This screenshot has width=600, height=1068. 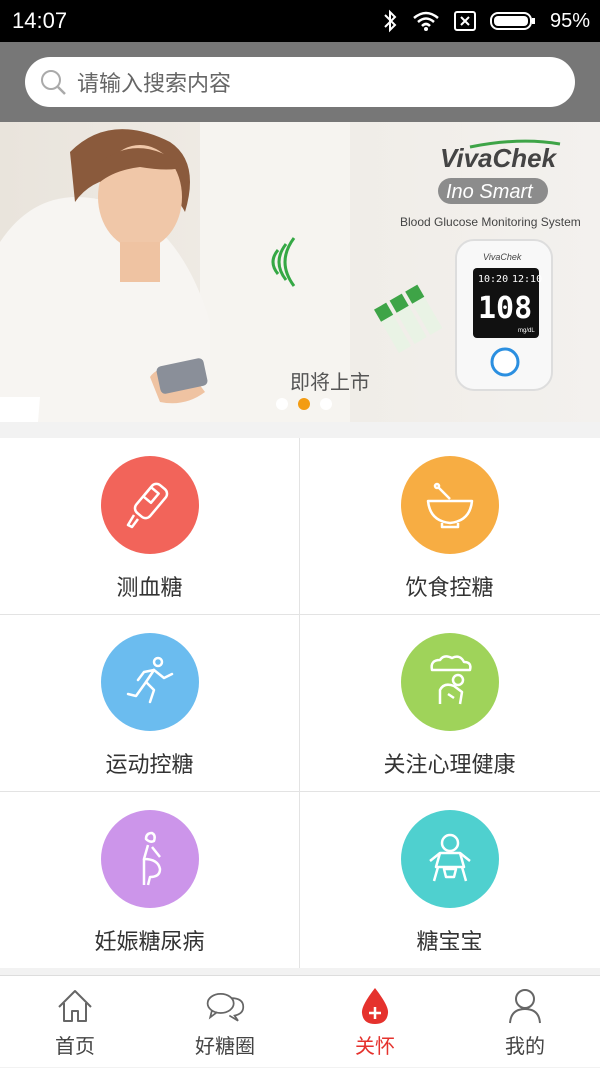 I want to click on person-icon, so click(x=525, y=1006).